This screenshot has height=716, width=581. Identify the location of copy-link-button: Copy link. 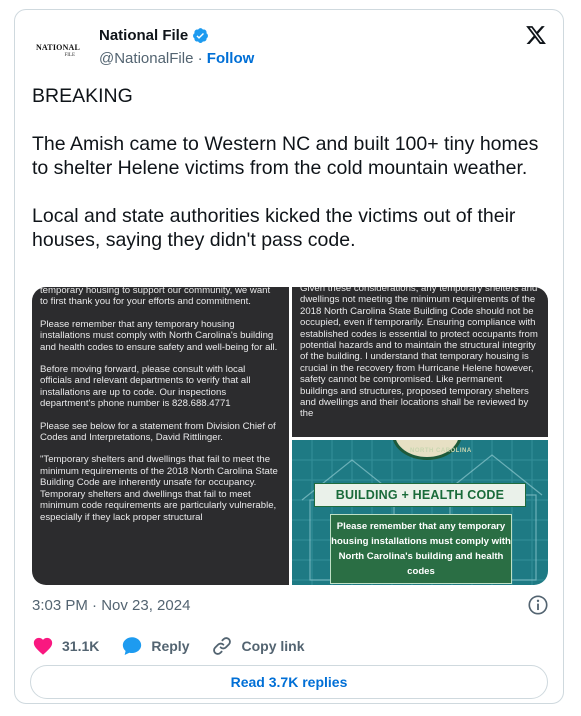
(258, 646).